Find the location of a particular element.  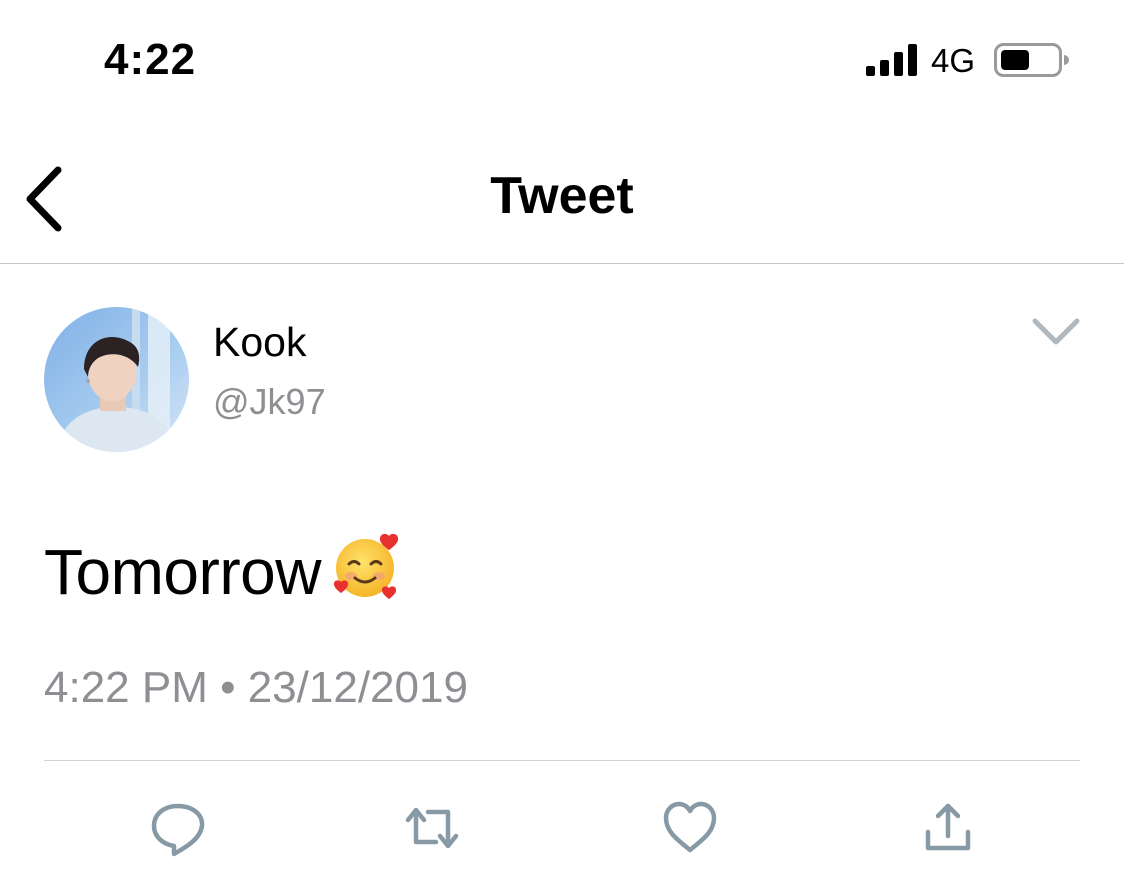

tweet-timestamp: 4:22 PM • 23/12/2019 is located at coordinates (256, 688).